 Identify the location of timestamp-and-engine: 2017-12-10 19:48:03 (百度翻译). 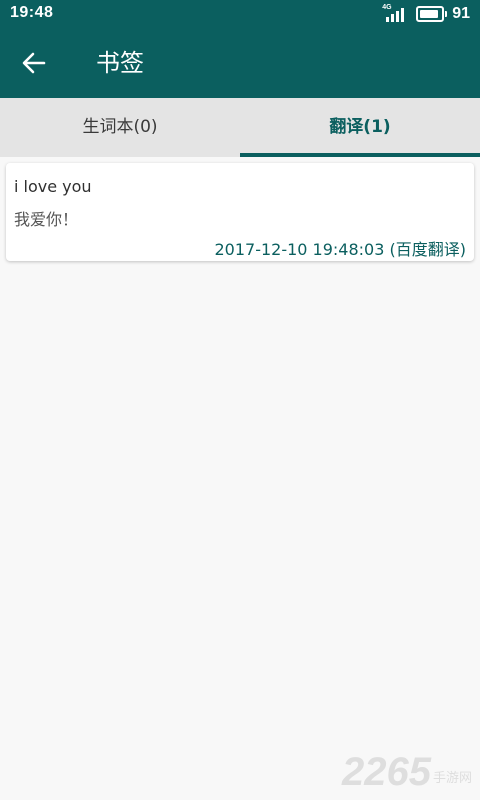
(340, 249).